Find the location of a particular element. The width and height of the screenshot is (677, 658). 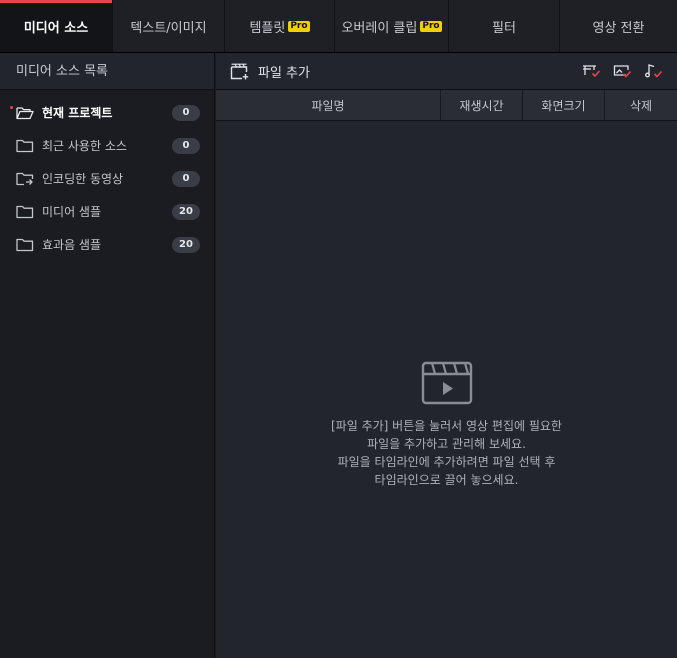

tab-template: 템플릿 Pro is located at coordinates (280, 26).